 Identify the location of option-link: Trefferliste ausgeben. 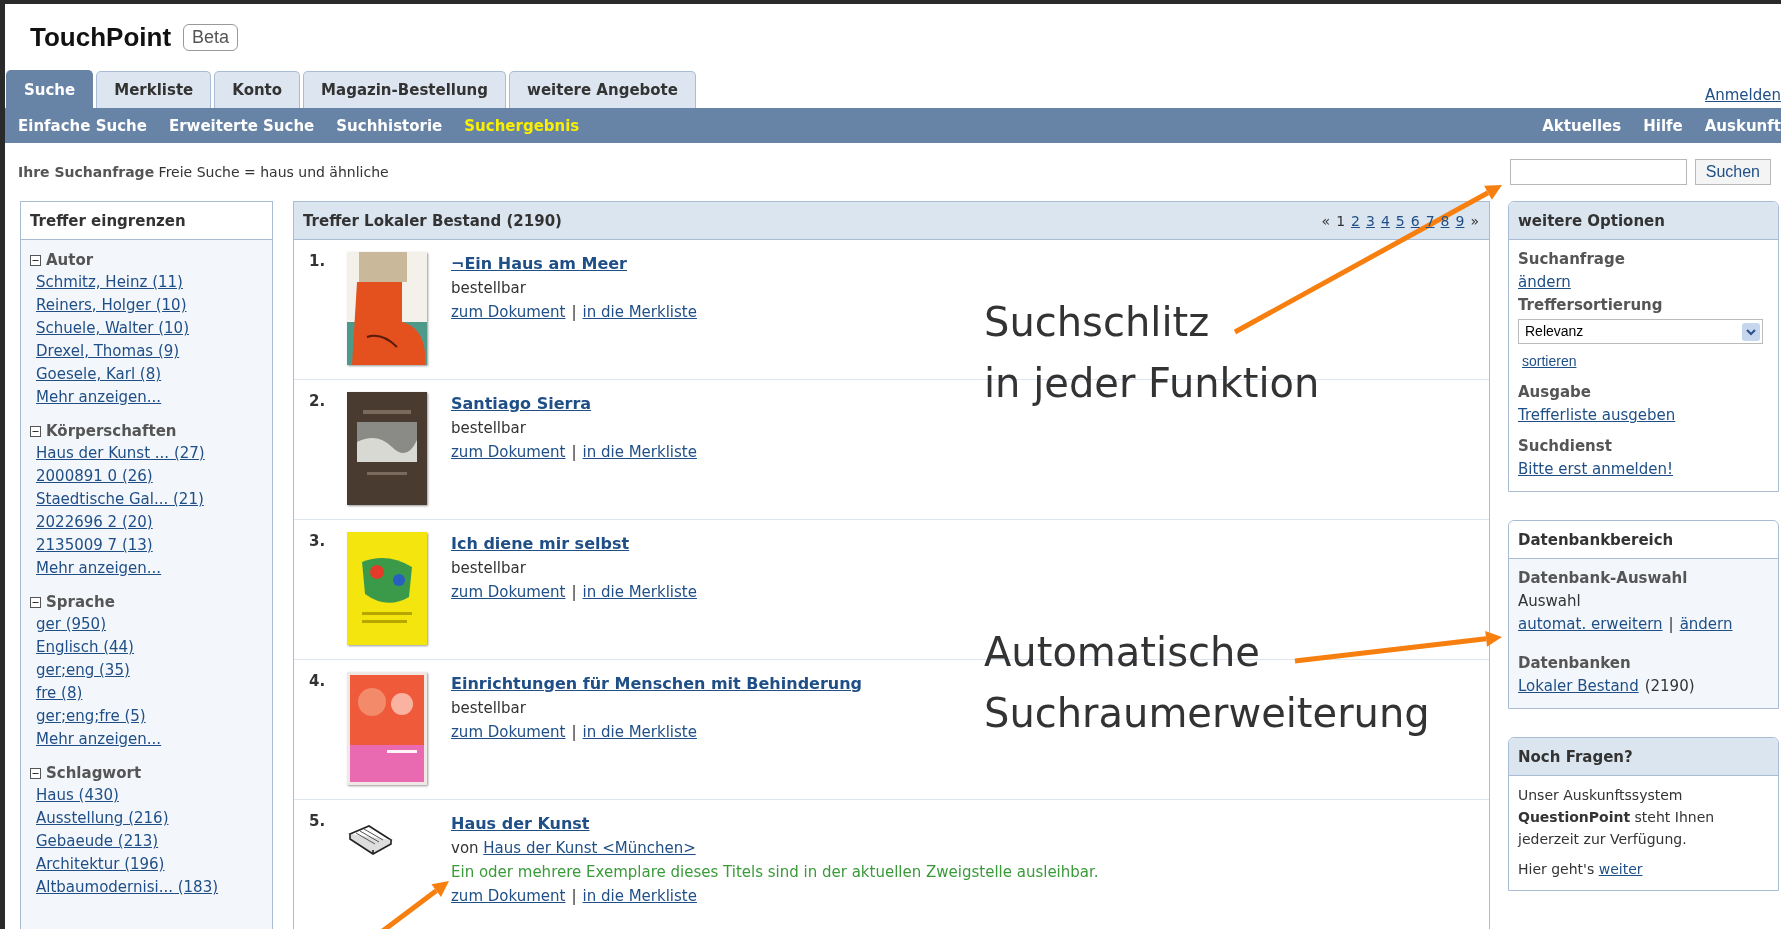
(1597, 415).